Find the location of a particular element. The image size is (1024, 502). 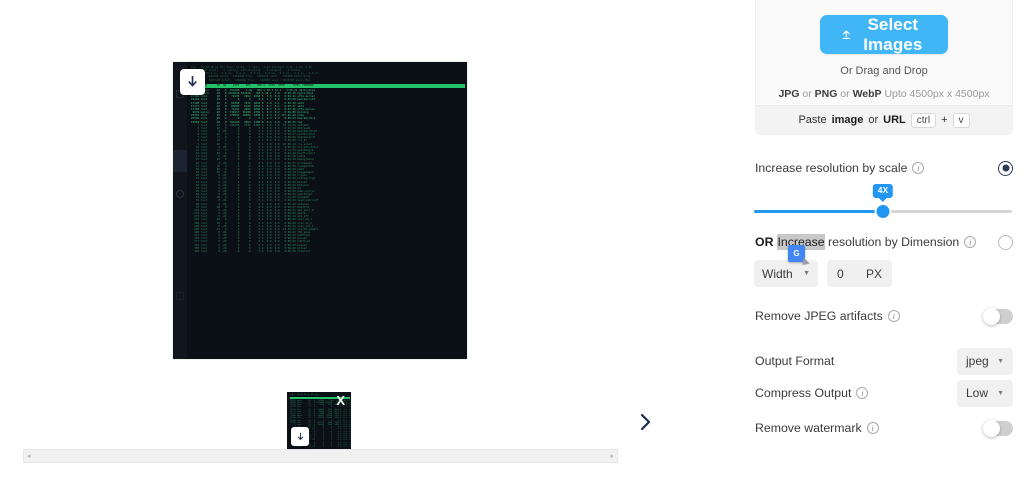

scroll-left-arrow-icon: ◂ is located at coordinates (29, 456).